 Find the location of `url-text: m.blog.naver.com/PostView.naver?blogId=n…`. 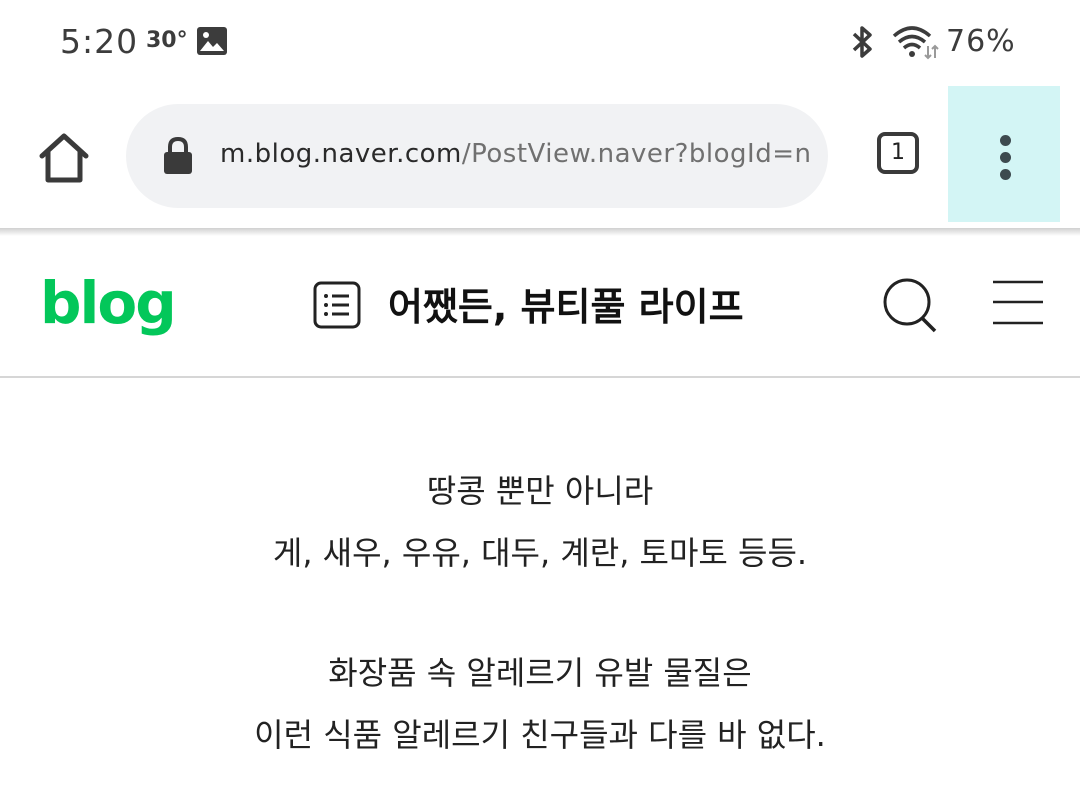

url-text: m.blog.naver.com/PostView.naver?blogId=n… is located at coordinates (515, 154).